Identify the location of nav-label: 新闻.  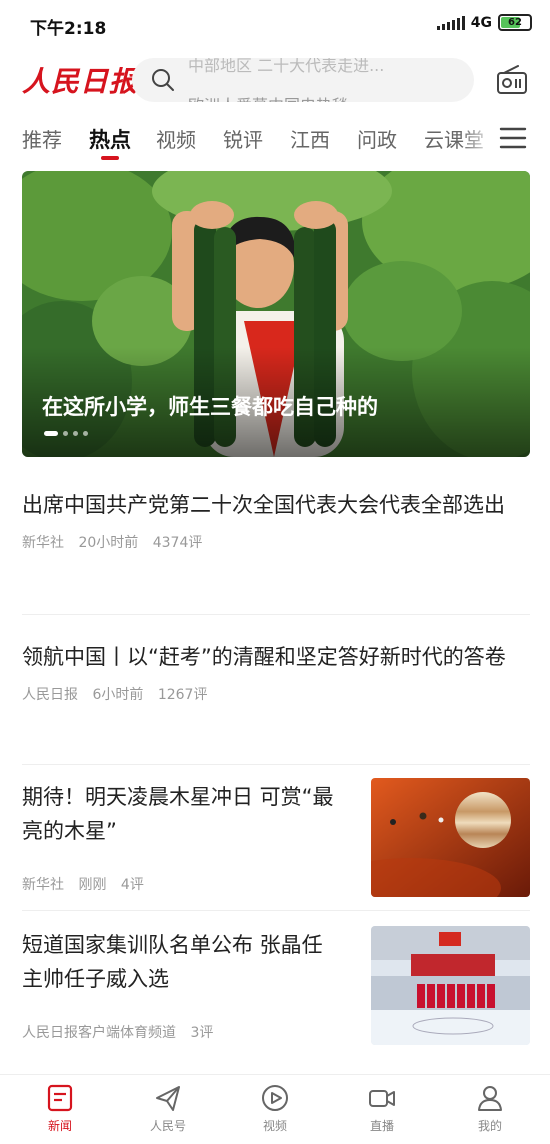
(59, 1126).